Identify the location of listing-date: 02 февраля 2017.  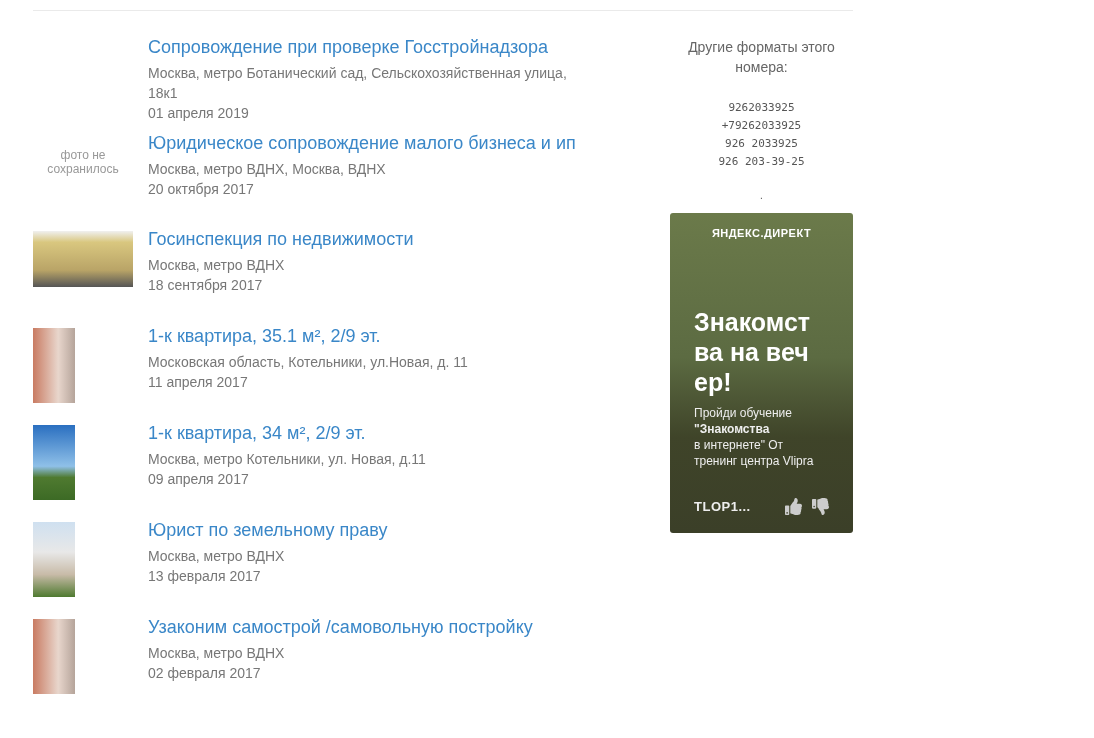
(205, 673).